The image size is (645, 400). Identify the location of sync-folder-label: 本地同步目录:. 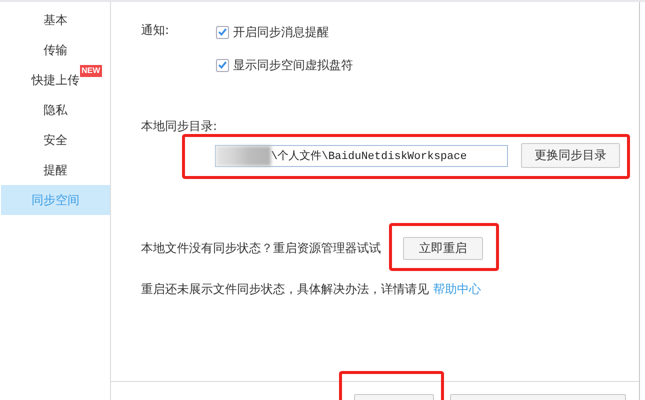
(179, 126).